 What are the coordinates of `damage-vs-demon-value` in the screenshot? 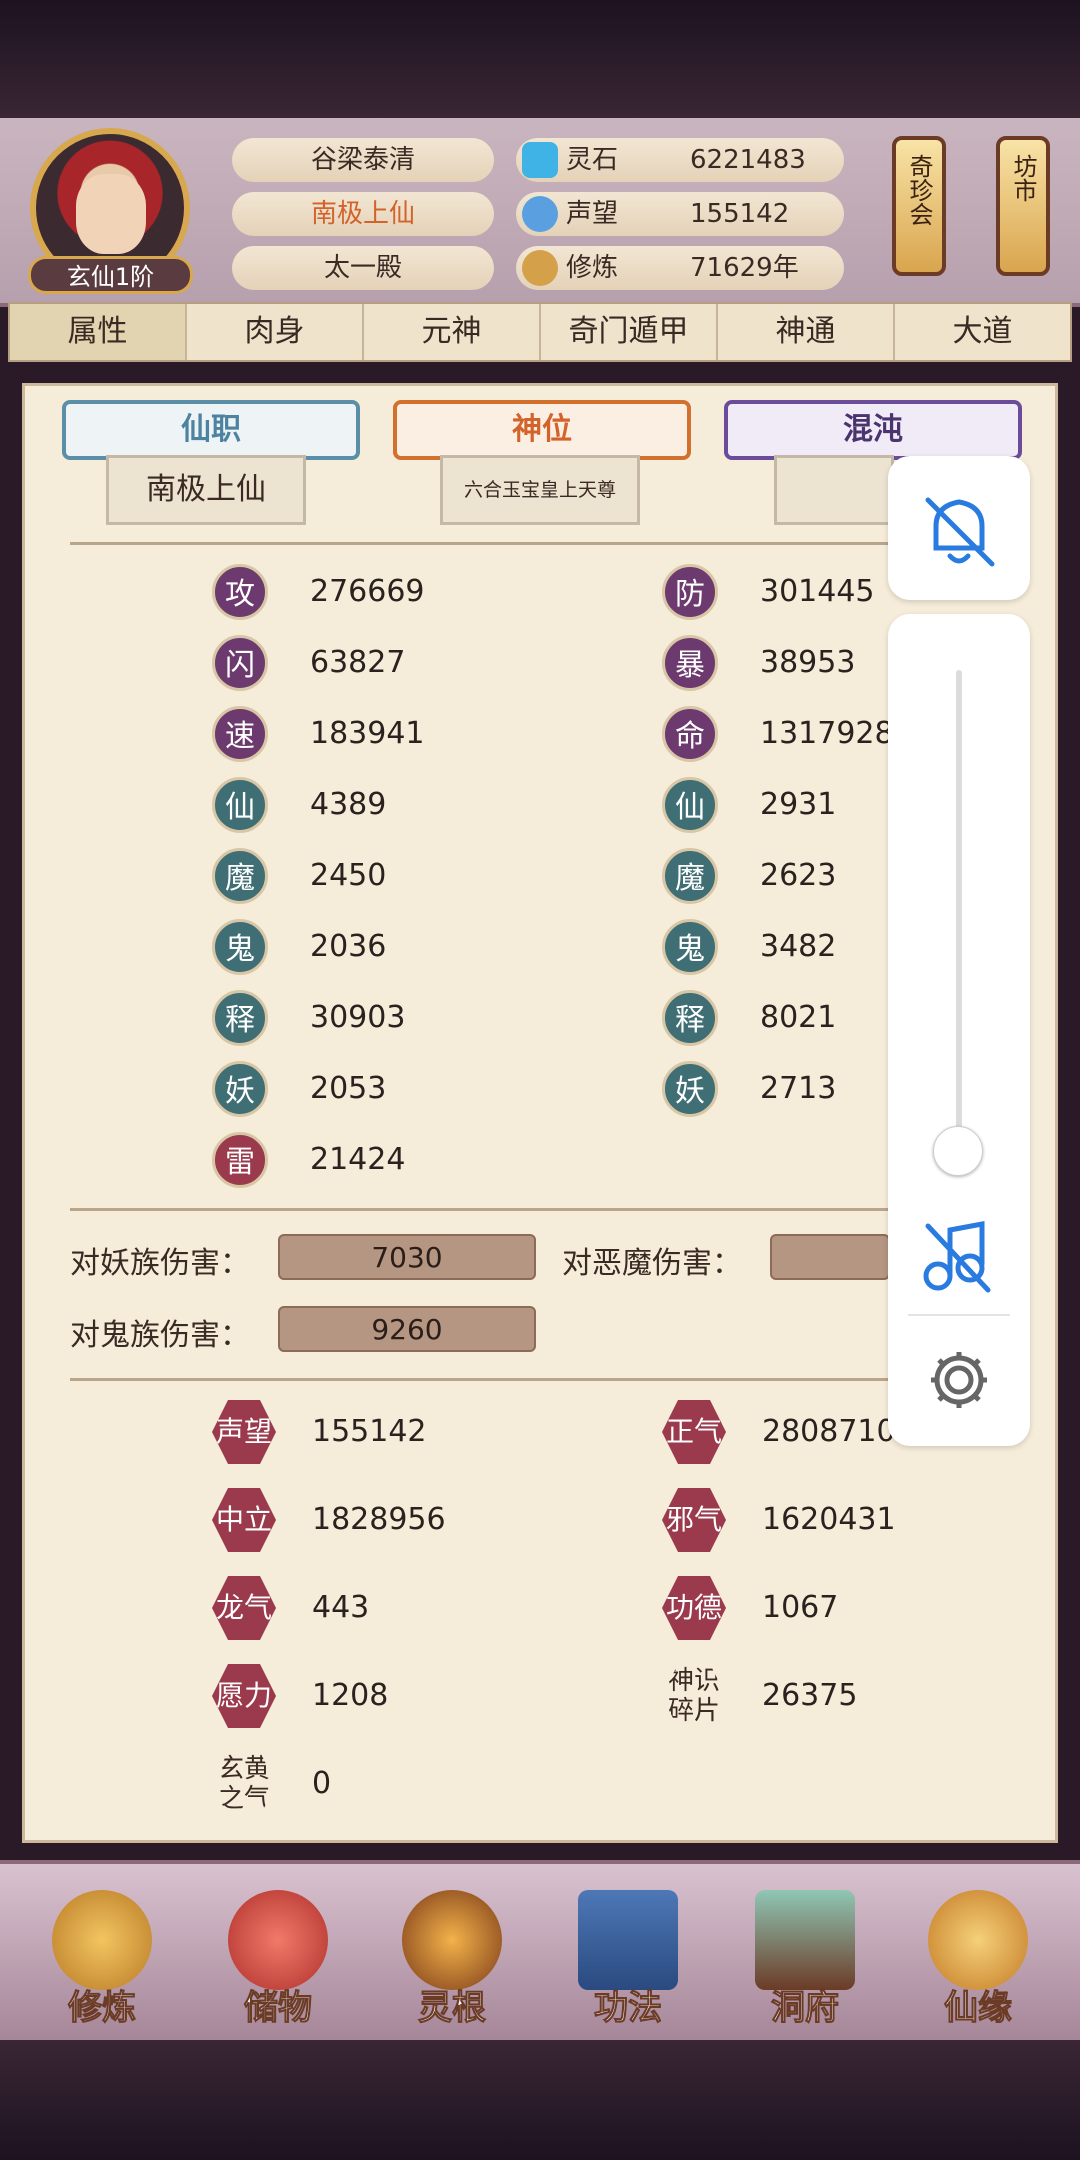 It's located at (830, 1257).